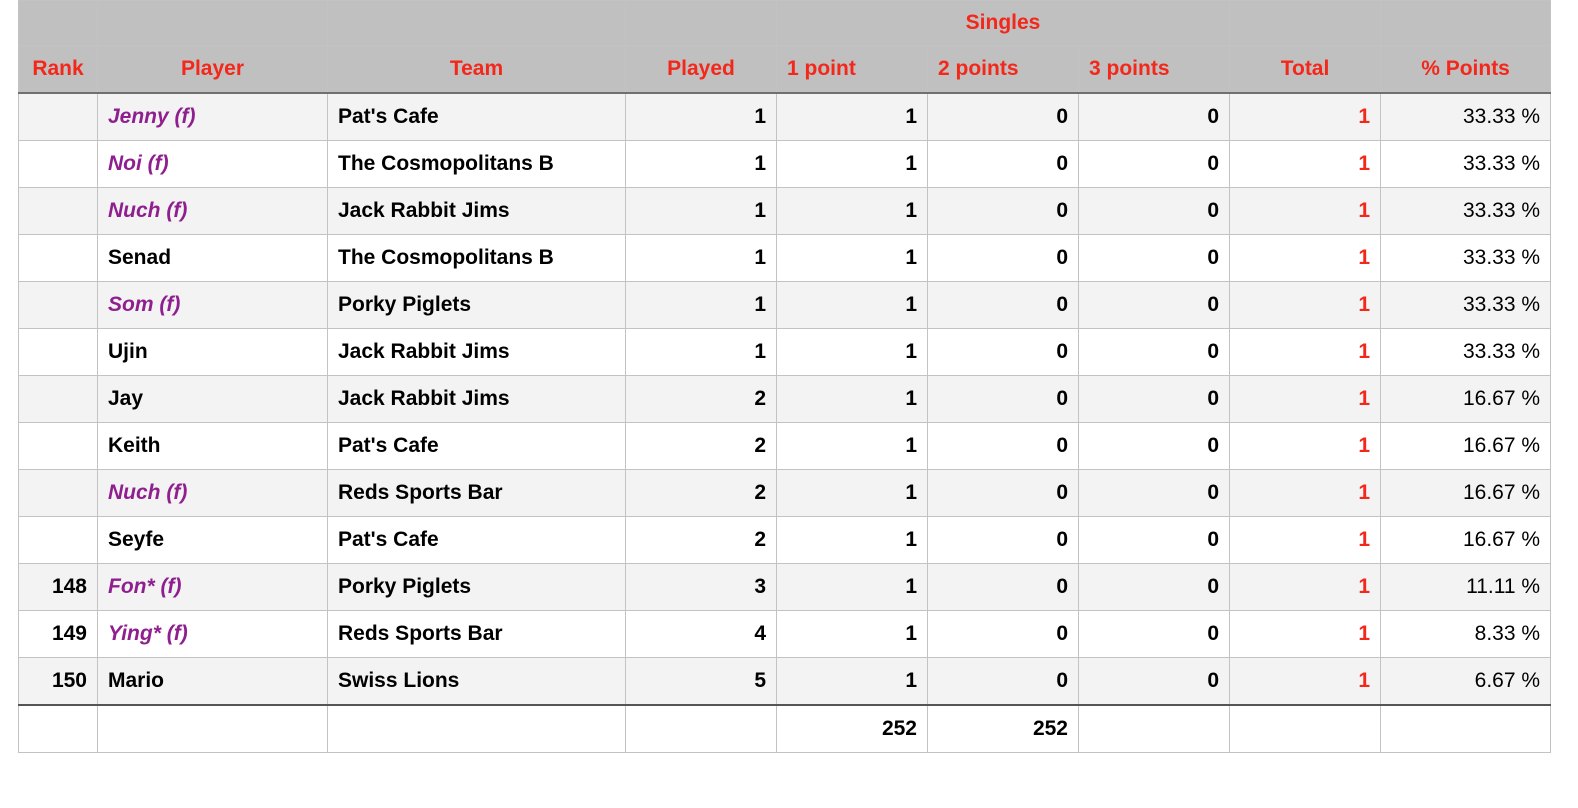  Describe the element at coordinates (212, 305) in the screenshot. I see `cell-player: Som (f)` at that location.